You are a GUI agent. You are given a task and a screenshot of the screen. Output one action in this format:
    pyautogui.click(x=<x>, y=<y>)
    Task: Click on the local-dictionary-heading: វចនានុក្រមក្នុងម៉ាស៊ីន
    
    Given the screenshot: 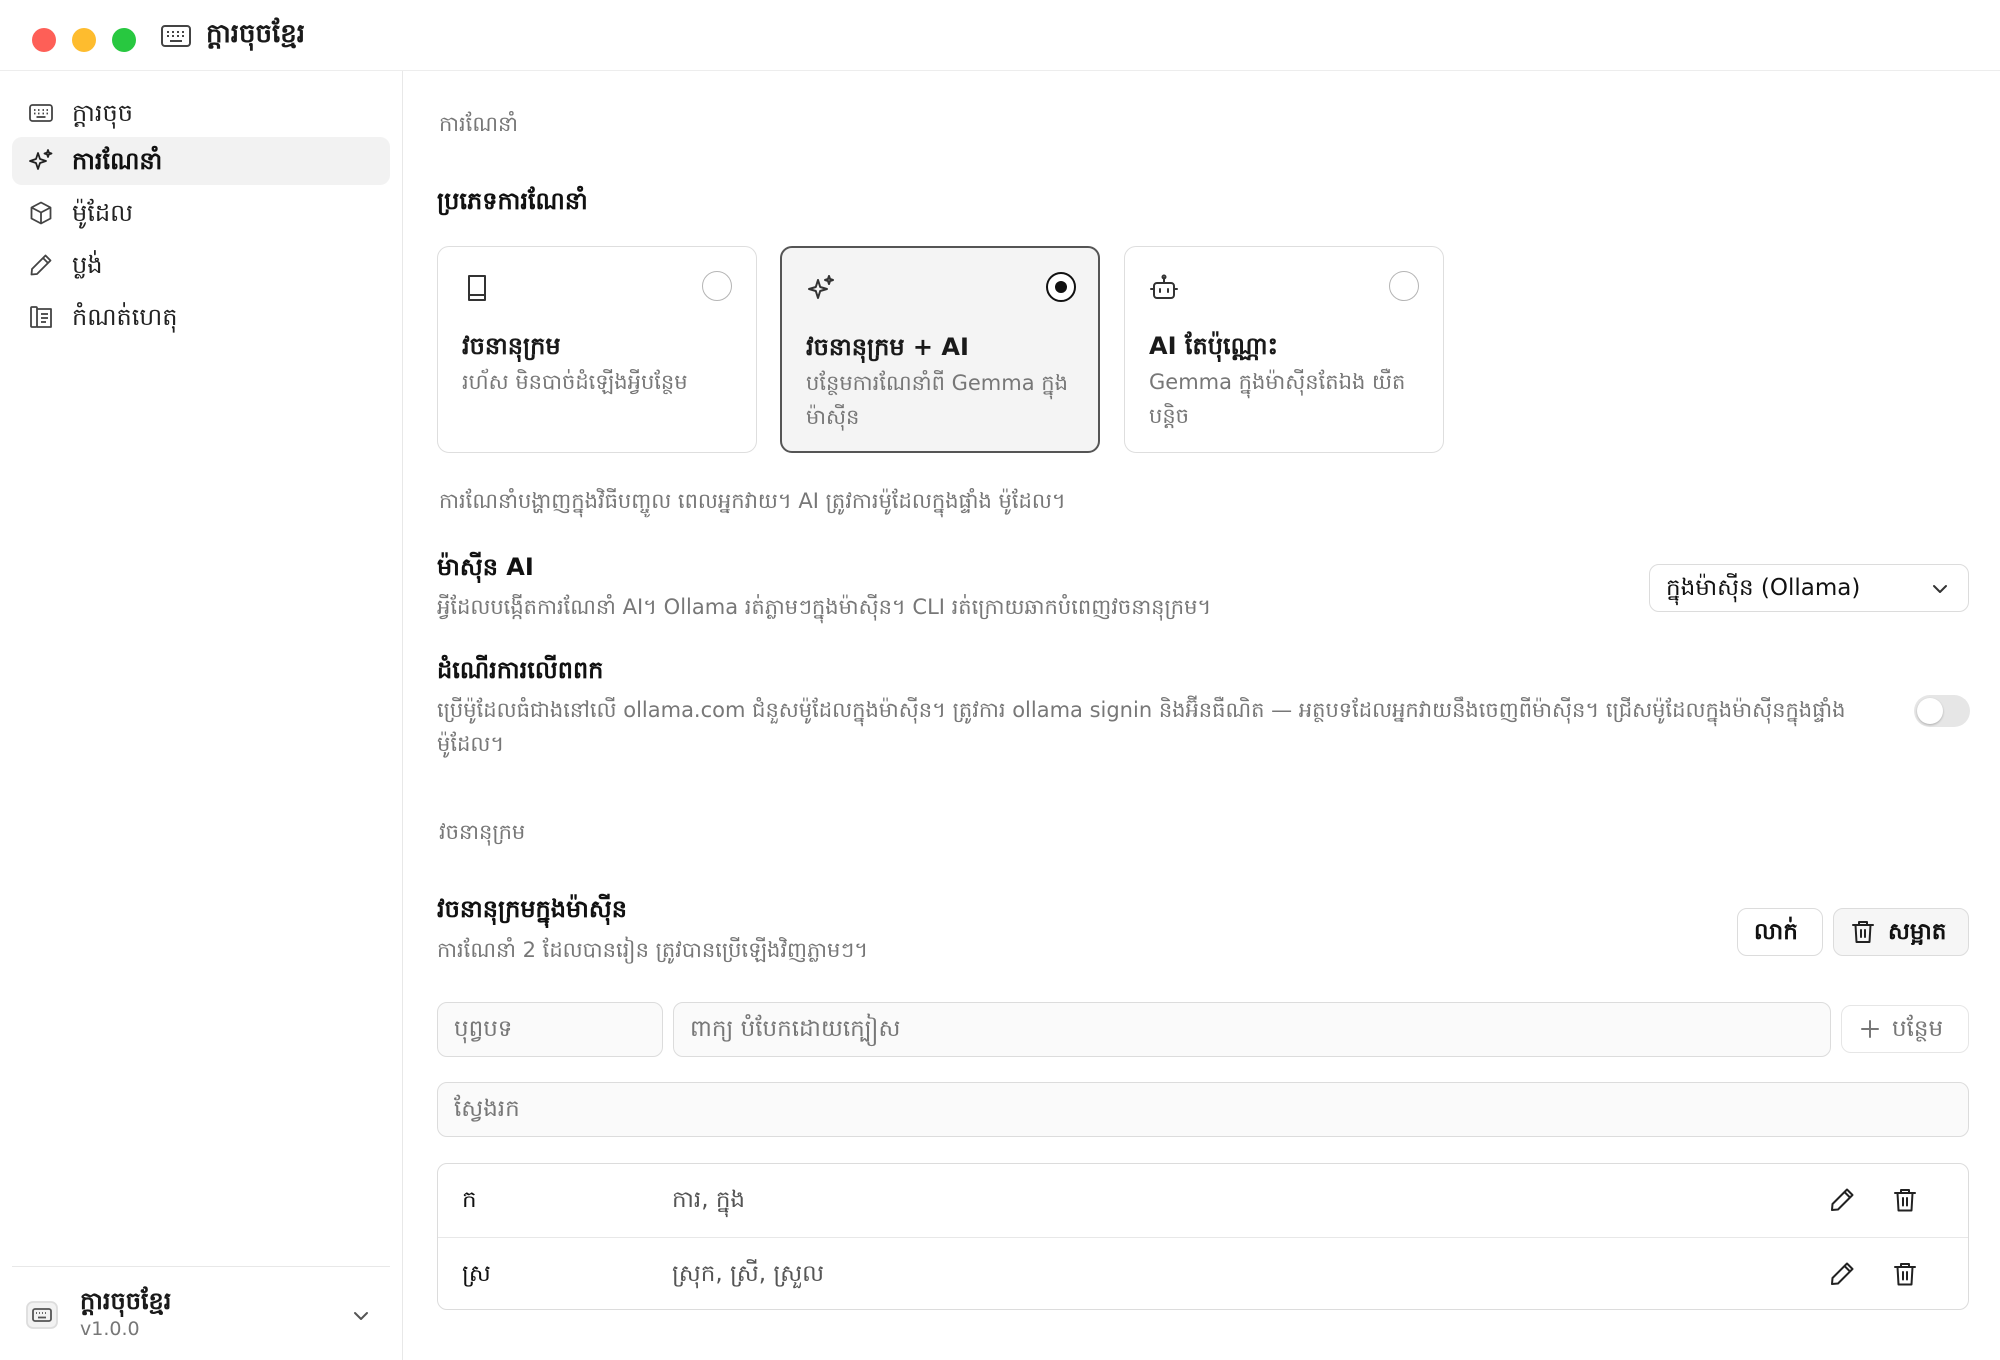 What is the action you would take?
    pyautogui.click(x=532, y=909)
    